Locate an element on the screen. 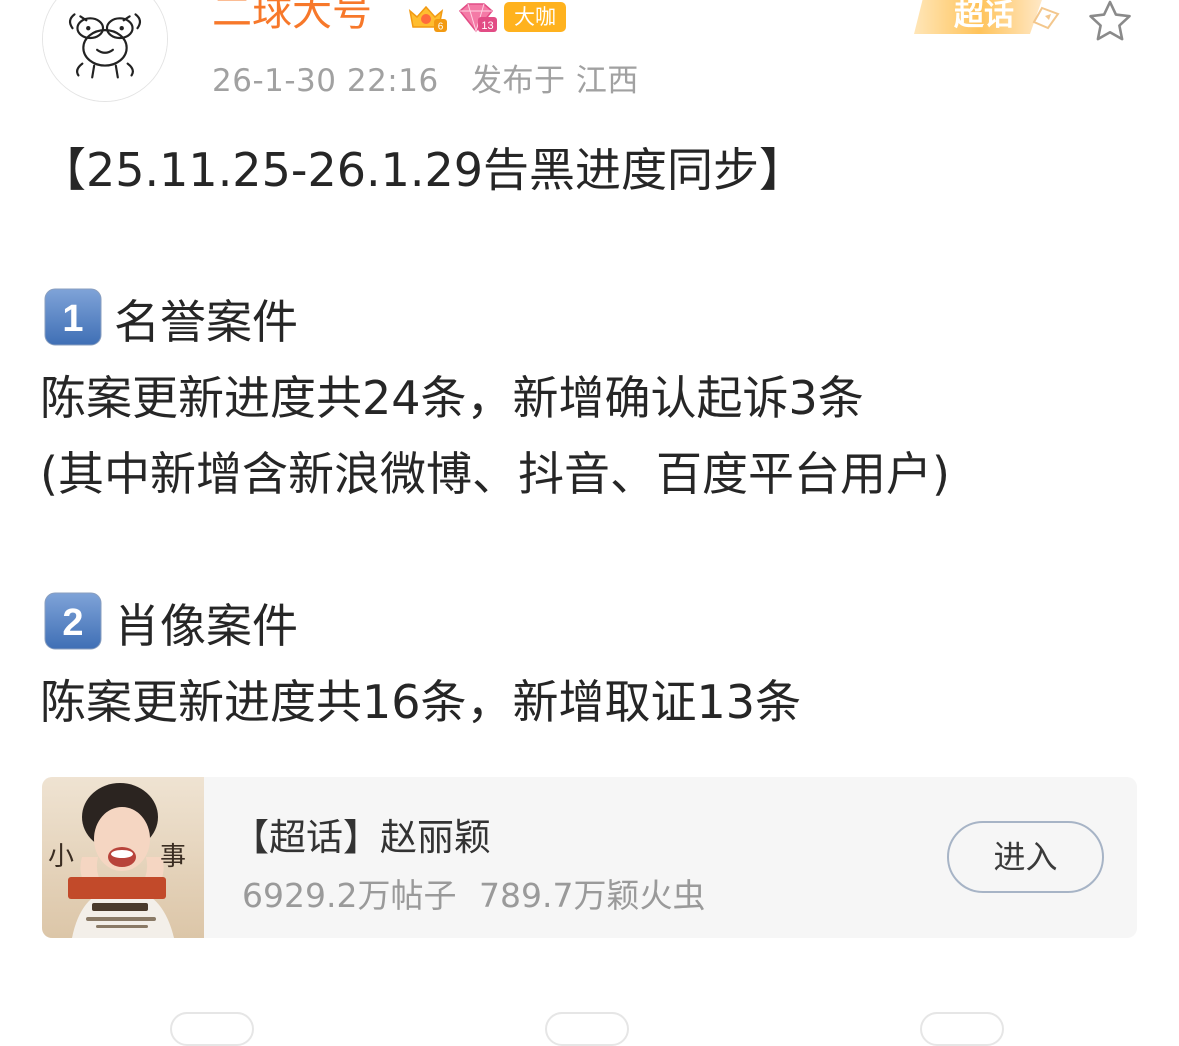 The width and height of the screenshot is (1179, 1046). section-1-line-2: (其中新增含新浪微博、抖音、百度平台用户) is located at coordinates (495, 474).